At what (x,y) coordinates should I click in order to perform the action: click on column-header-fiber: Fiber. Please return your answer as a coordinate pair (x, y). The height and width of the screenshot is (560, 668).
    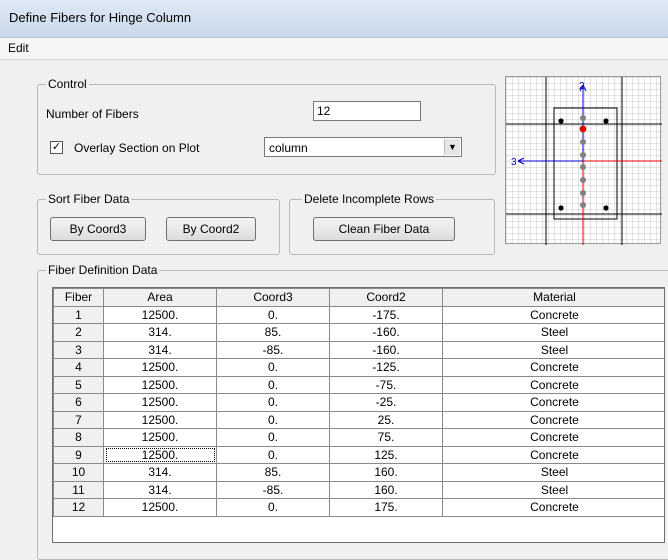
    Looking at the image, I should click on (78, 297).